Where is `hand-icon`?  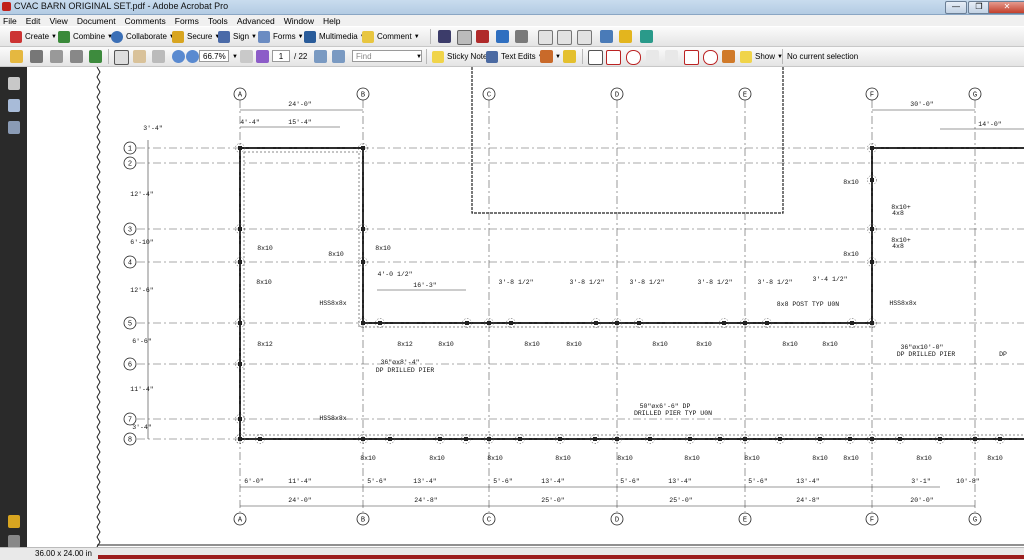
hand-icon is located at coordinates (139, 56).